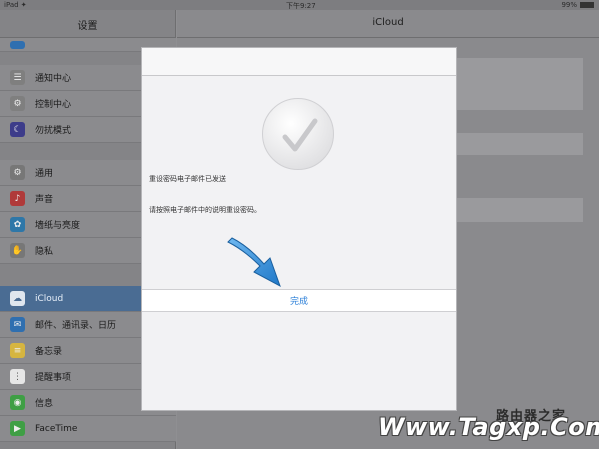  I want to click on carrier-label: iPad ✦, so click(15, 5).